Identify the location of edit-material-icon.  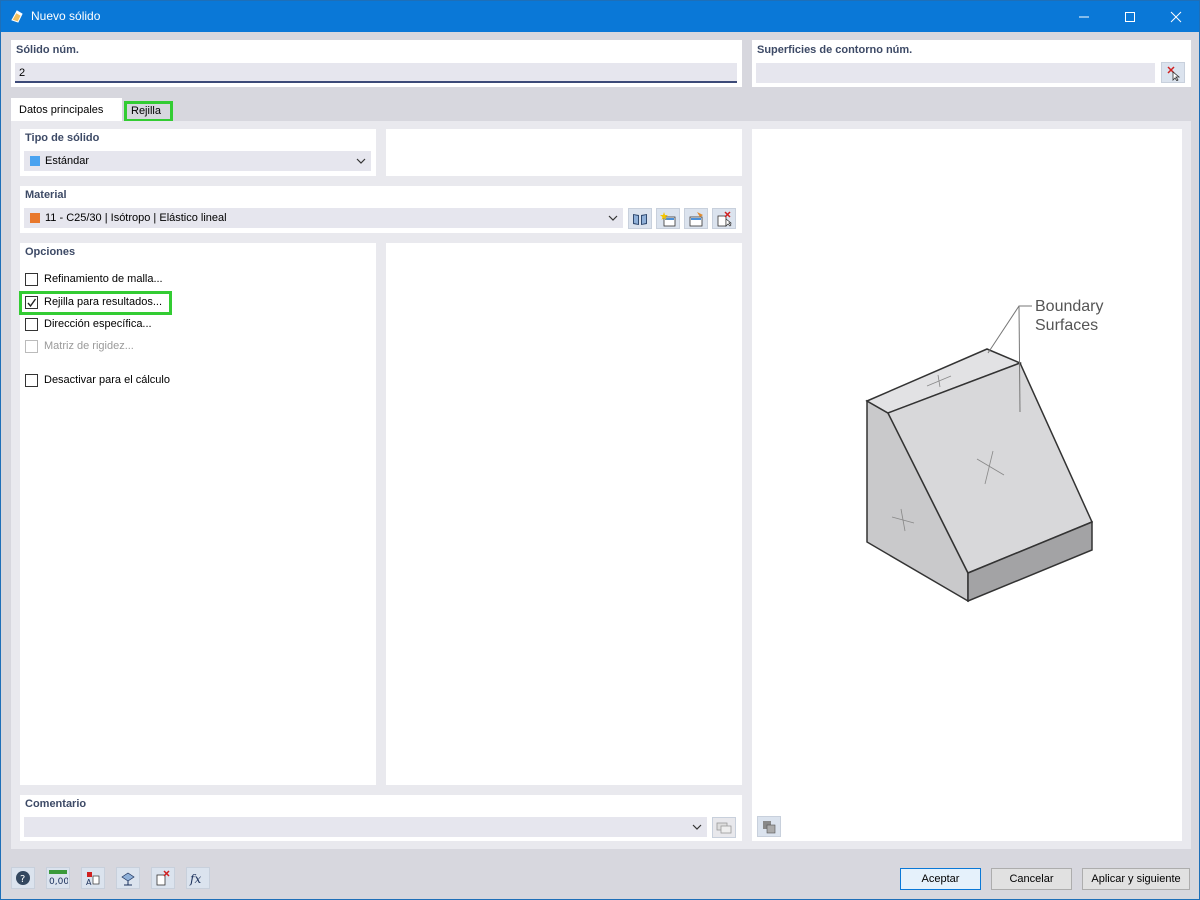
(696, 218).